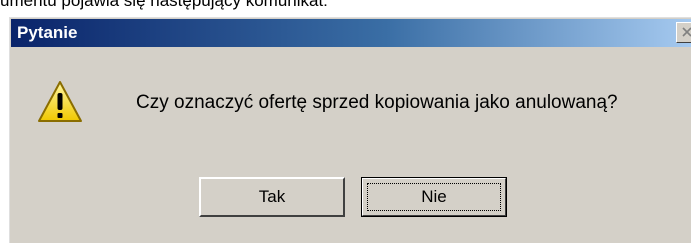 Image resolution: width=691 pixels, height=243 pixels. Describe the element at coordinates (60, 101) in the screenshot. I see `warning-icon` at that location.